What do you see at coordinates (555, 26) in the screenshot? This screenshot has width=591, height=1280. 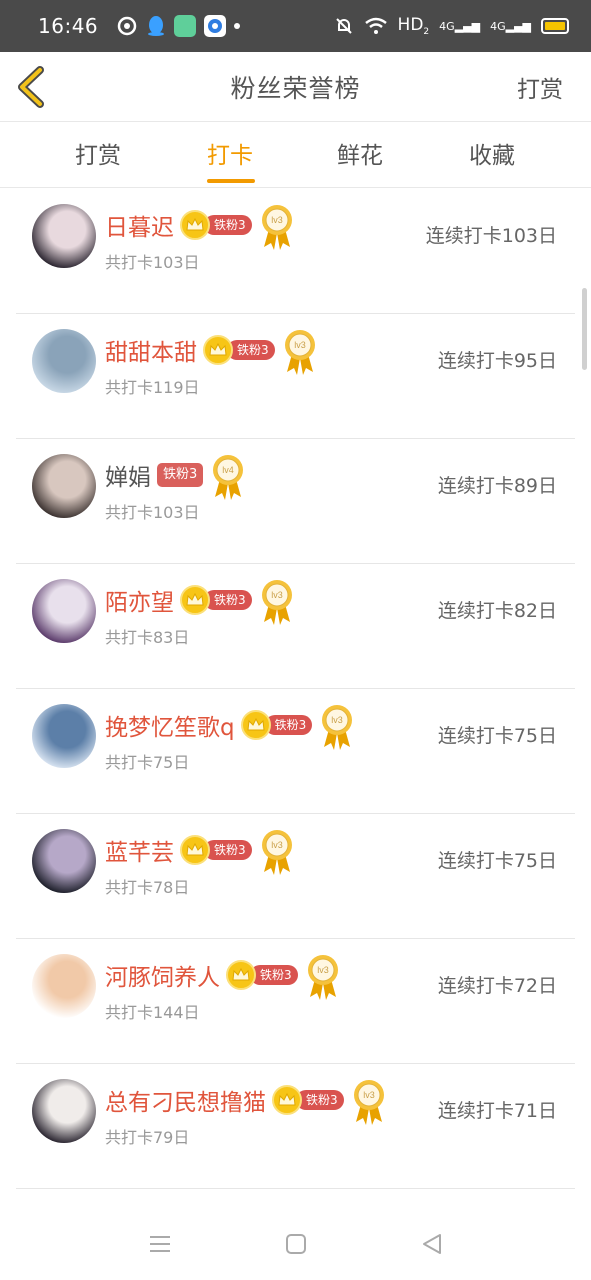 I see `battery-icon` at bounding box center [555, 26].